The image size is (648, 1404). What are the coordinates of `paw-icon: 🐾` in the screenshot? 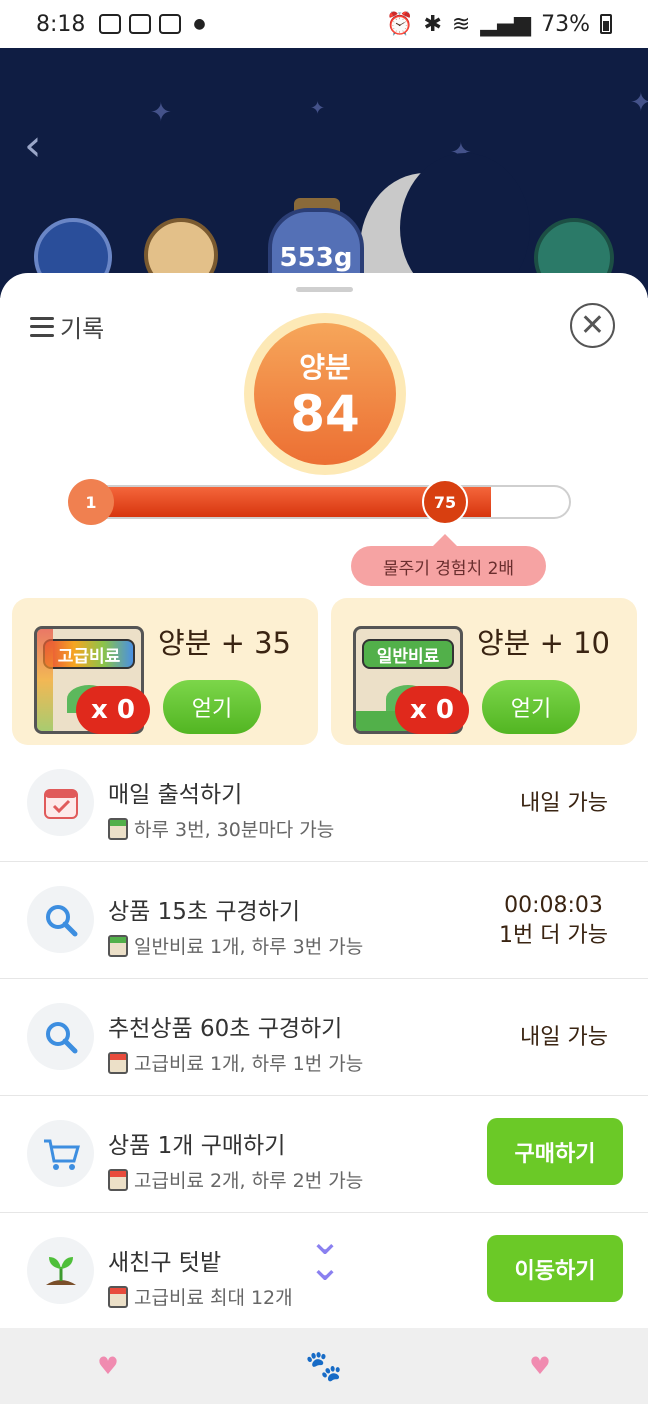 It's located at (324, 1366).